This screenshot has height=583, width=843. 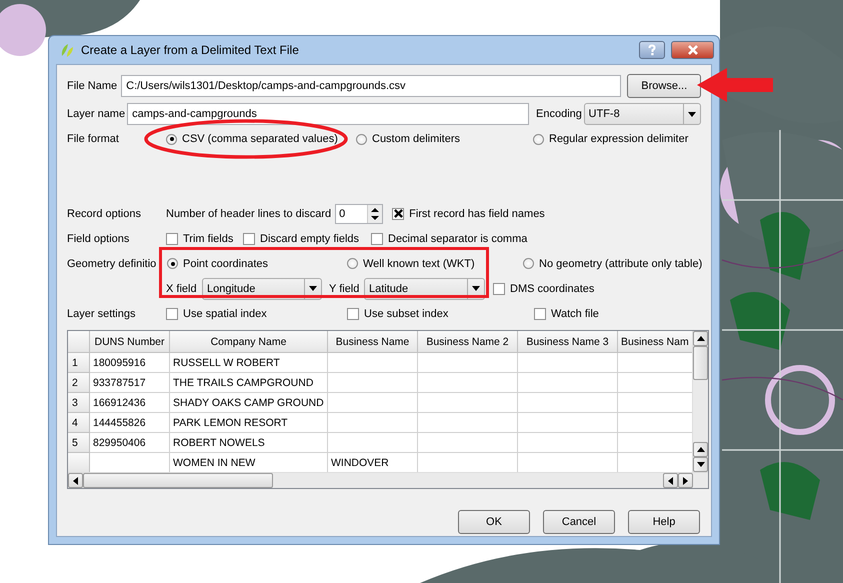 I want to click on vertical-scrollbar, so click(x=700, y=401).